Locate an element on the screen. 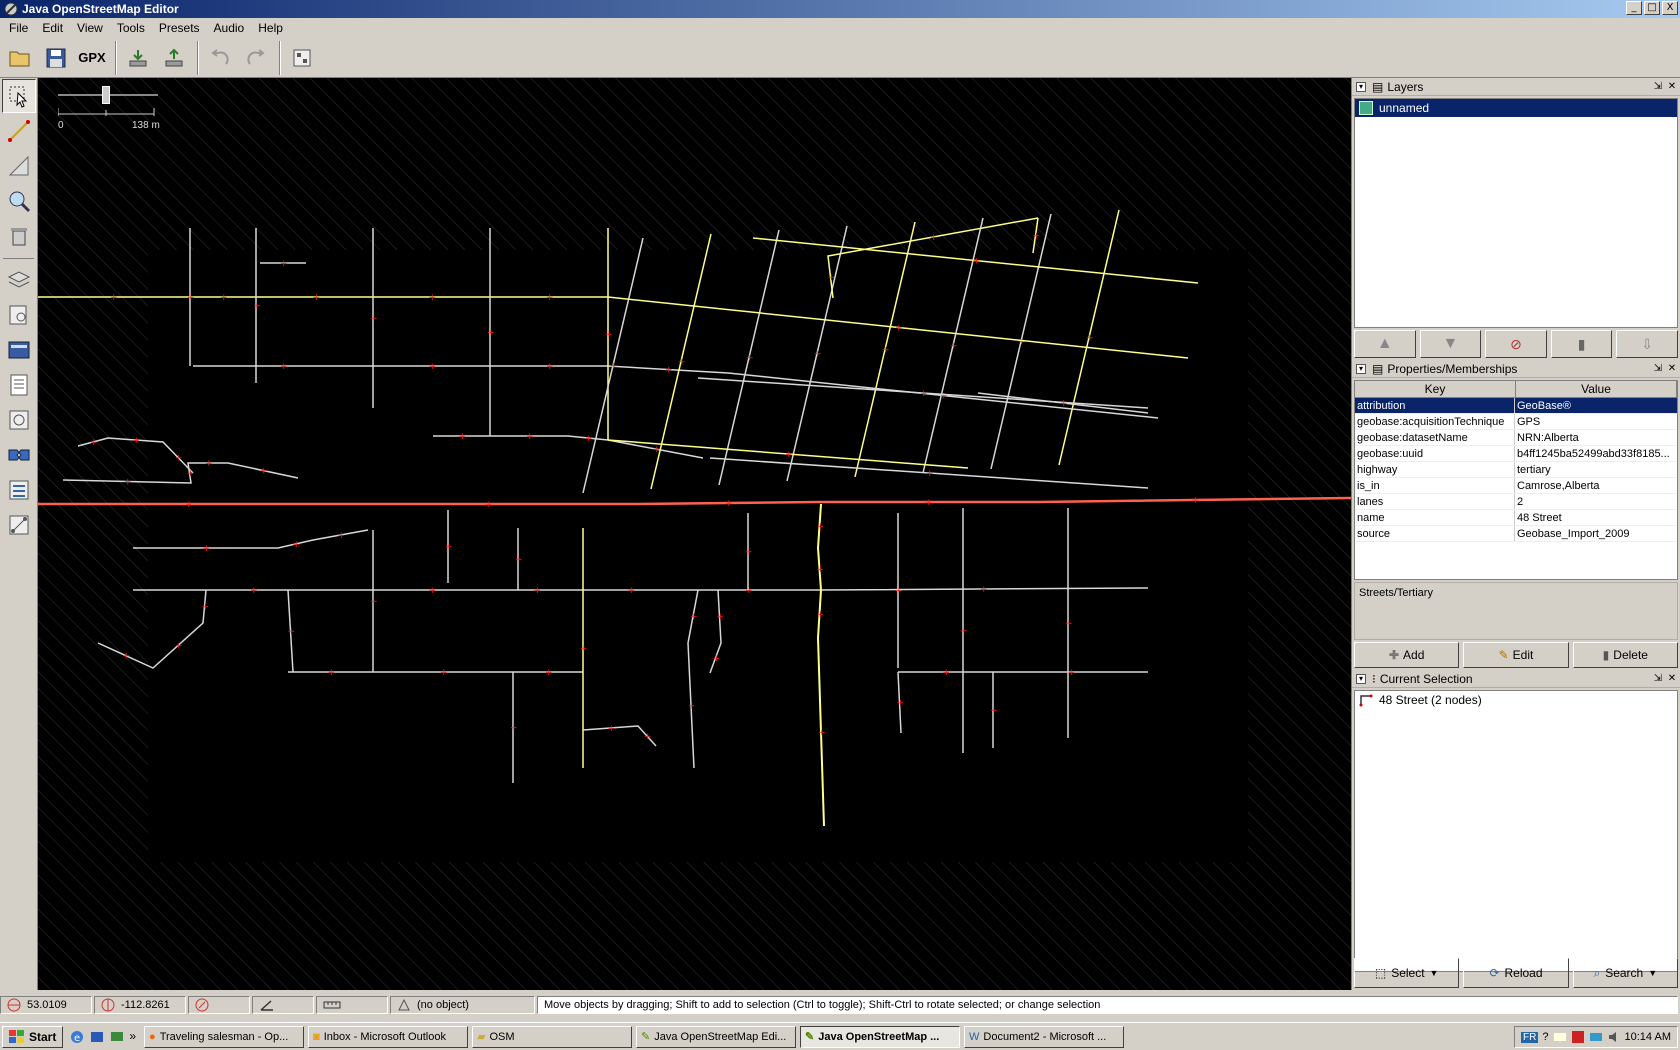 Image resolution: width=1680 pixels, height=1050 pixels. close-button: X is located at coordinates (1670, 8).